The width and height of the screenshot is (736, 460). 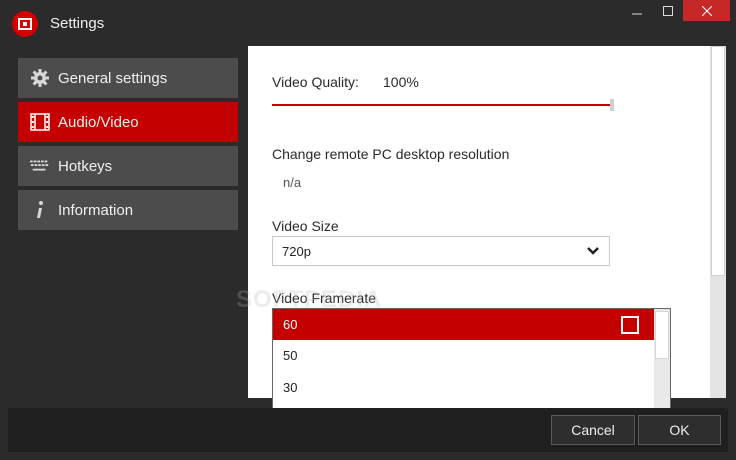 I want to click on sidebar-item-general-settings: General settings, so click(x=128, y=78).